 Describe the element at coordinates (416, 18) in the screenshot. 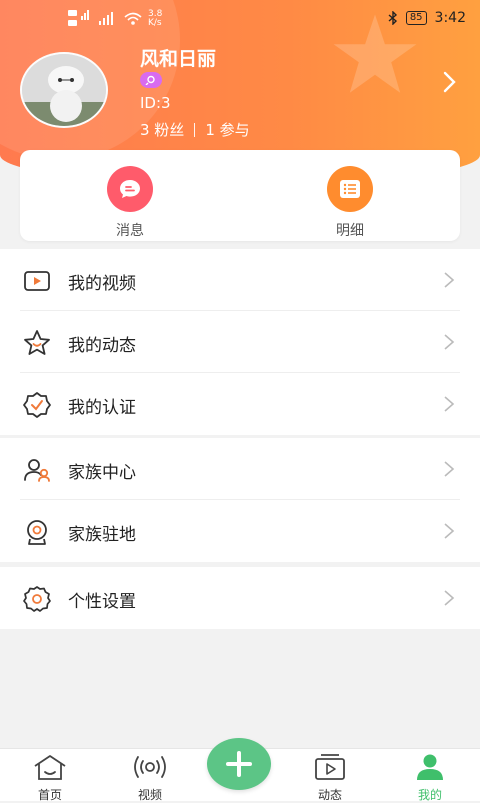

I see `battery-level: 85` at that location.